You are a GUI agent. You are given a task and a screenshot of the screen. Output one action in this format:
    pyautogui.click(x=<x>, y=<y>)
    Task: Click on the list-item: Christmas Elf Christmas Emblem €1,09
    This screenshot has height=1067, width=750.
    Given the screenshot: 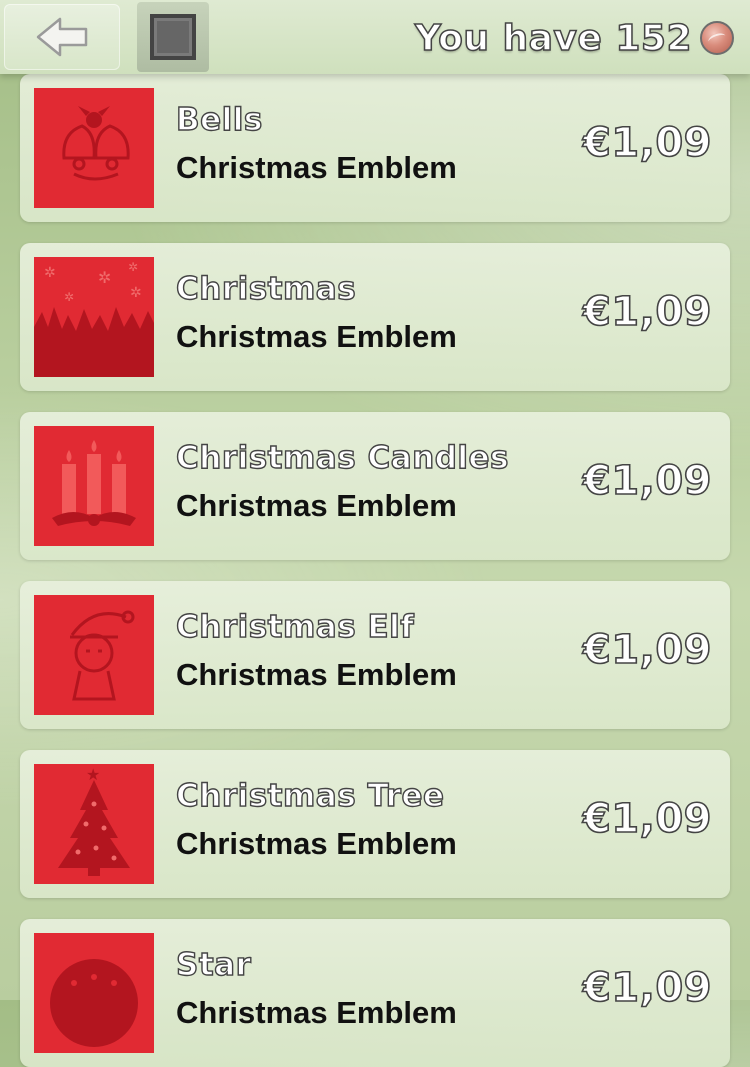 What is the action you would take?
    pyautogui.click(x=375, y=655)
    